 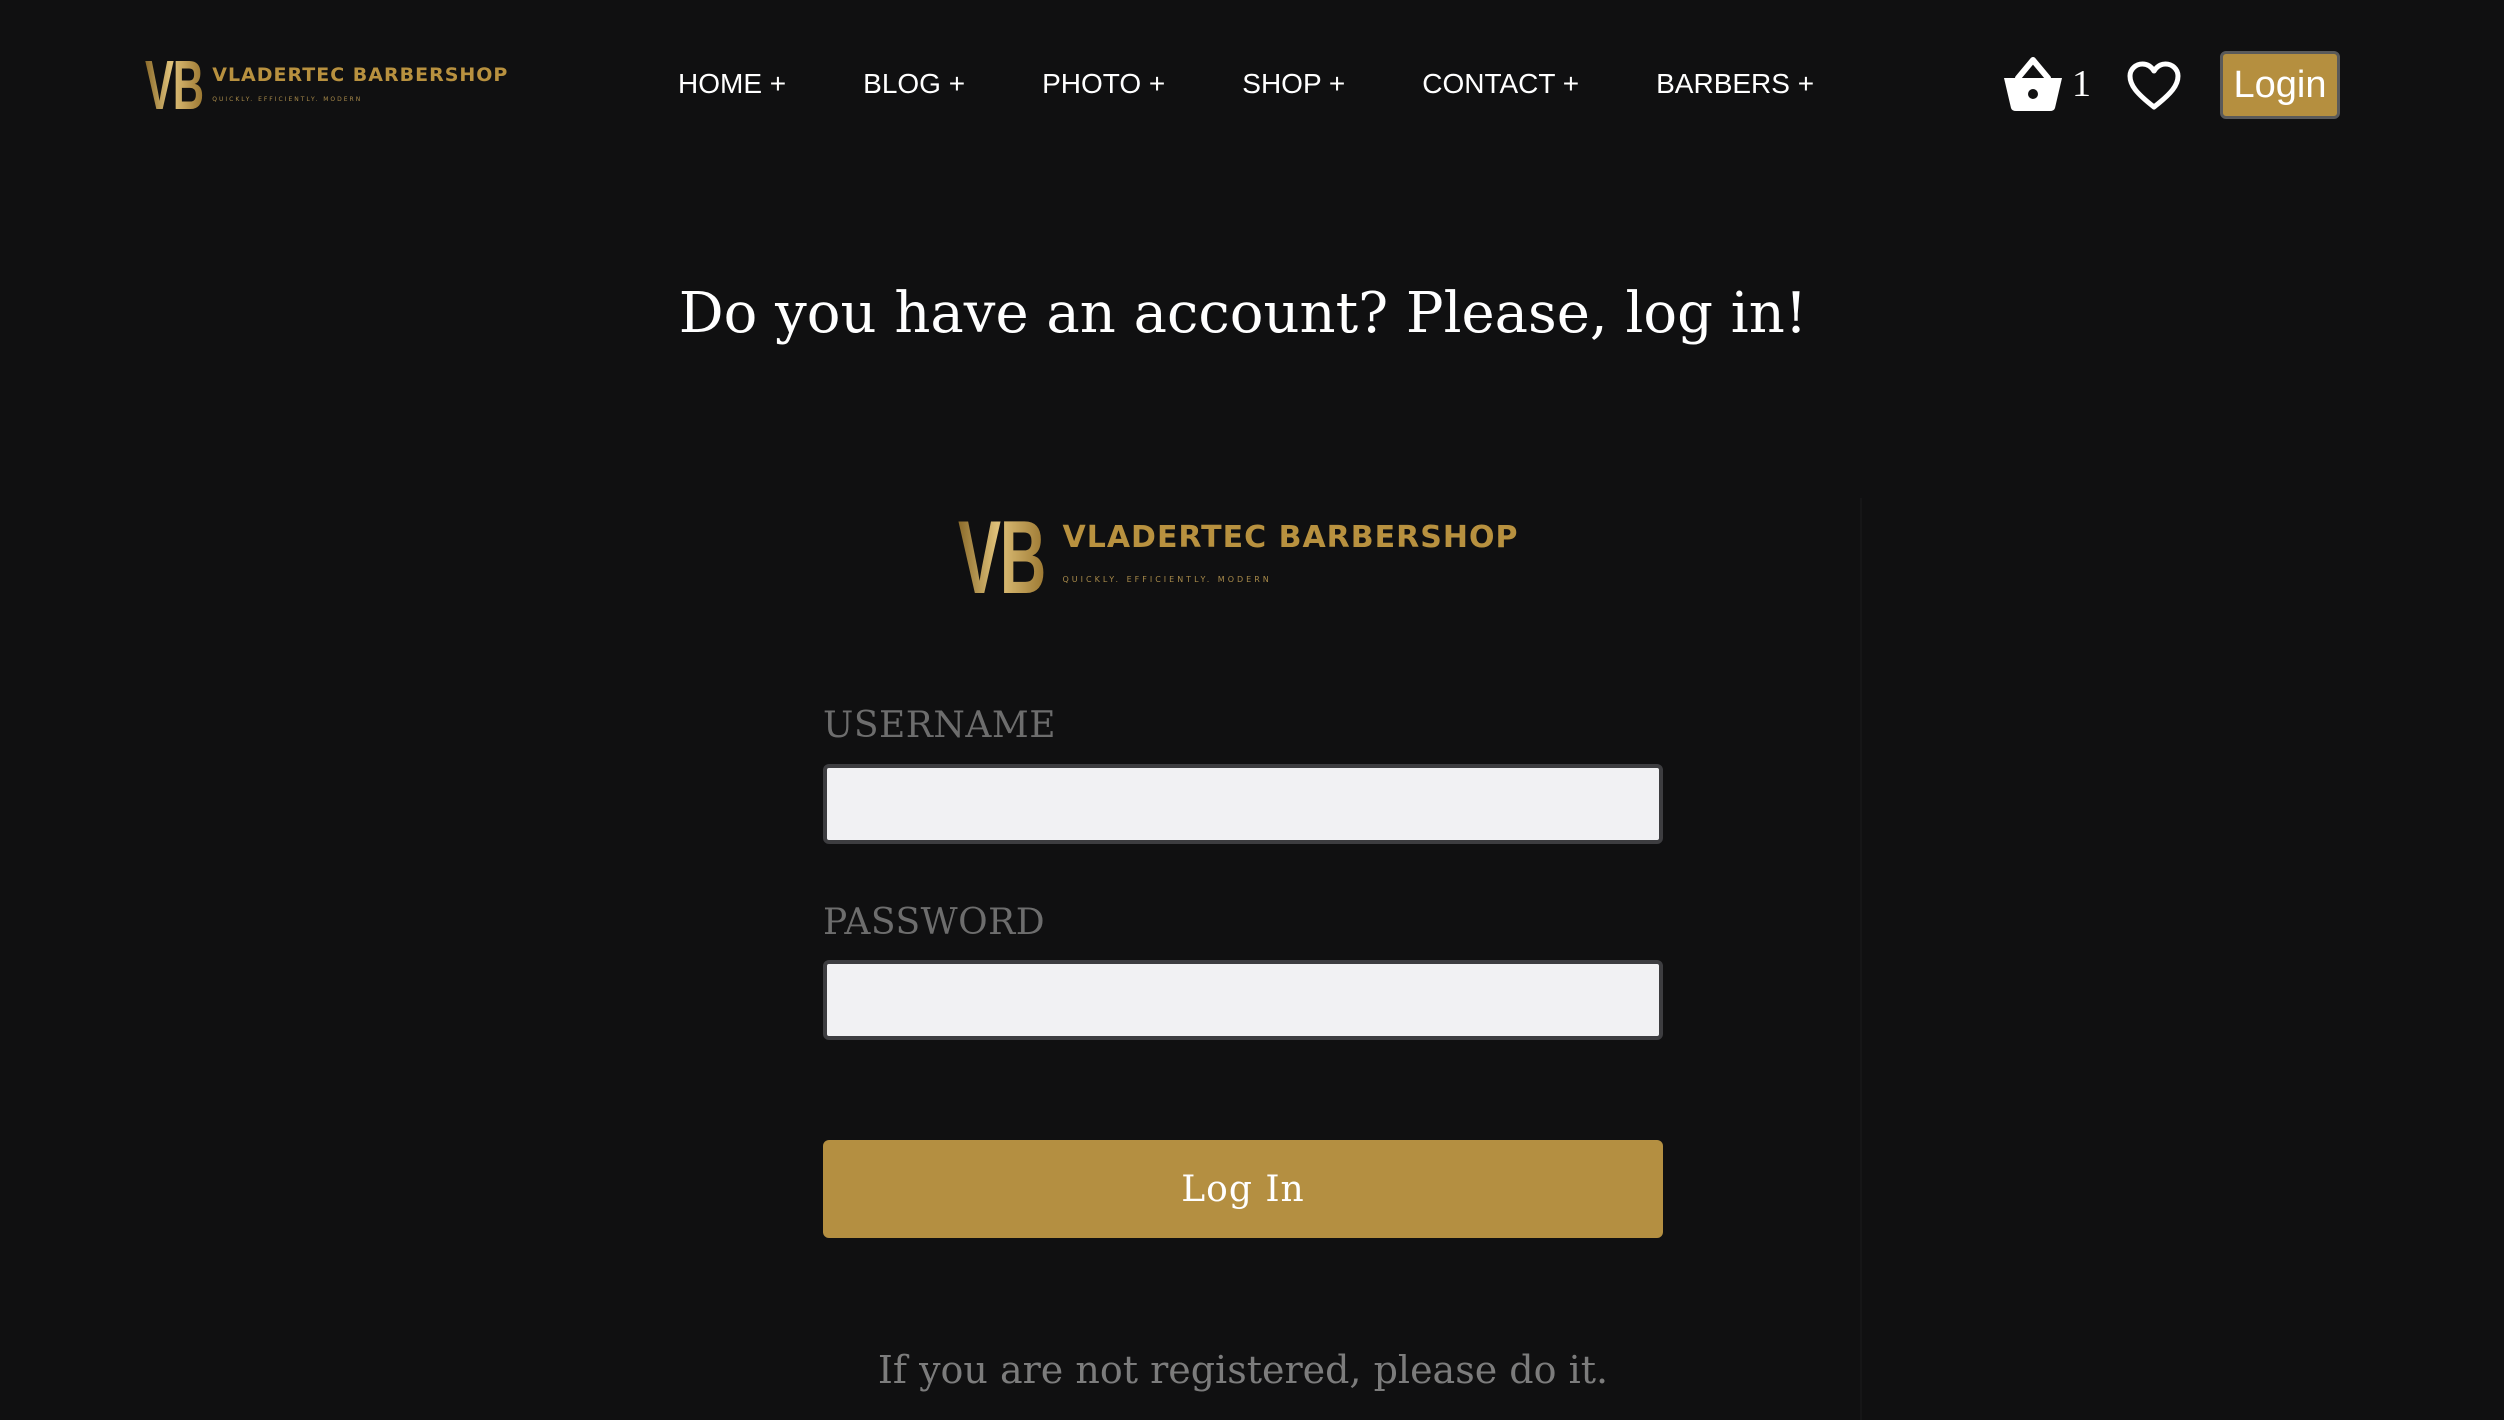 I want to click on nav-item-shop: SHOP +, so click(x=1293, y=84).